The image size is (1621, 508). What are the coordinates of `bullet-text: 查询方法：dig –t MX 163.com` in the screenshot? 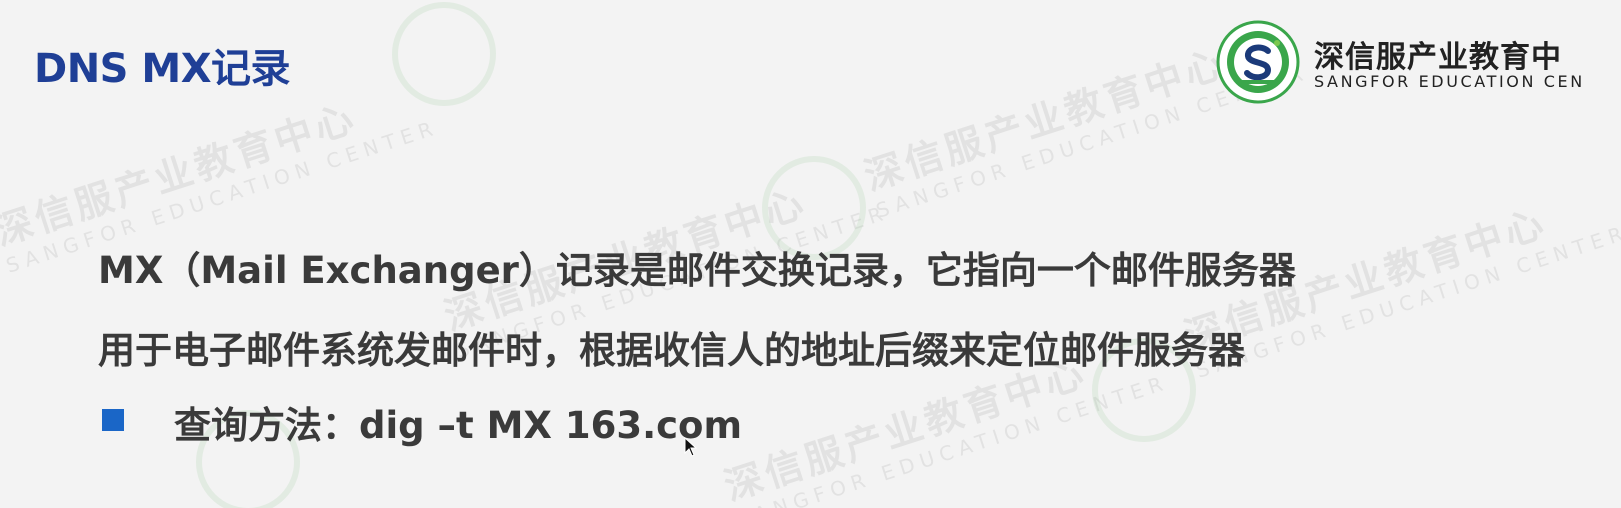 It's located at (458, 425).